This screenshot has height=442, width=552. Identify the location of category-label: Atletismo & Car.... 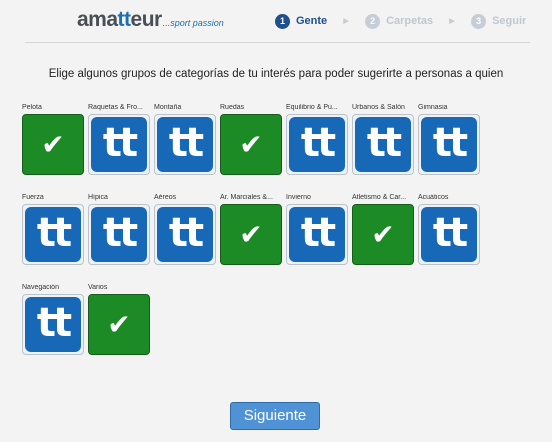
(379, 197).